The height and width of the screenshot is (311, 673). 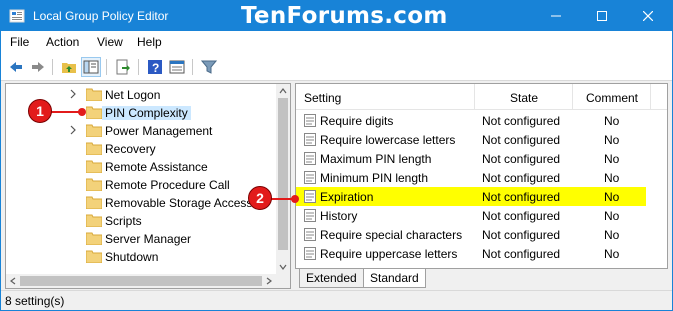 I want to click on callout-1-dot, so click(x=82, y=112).